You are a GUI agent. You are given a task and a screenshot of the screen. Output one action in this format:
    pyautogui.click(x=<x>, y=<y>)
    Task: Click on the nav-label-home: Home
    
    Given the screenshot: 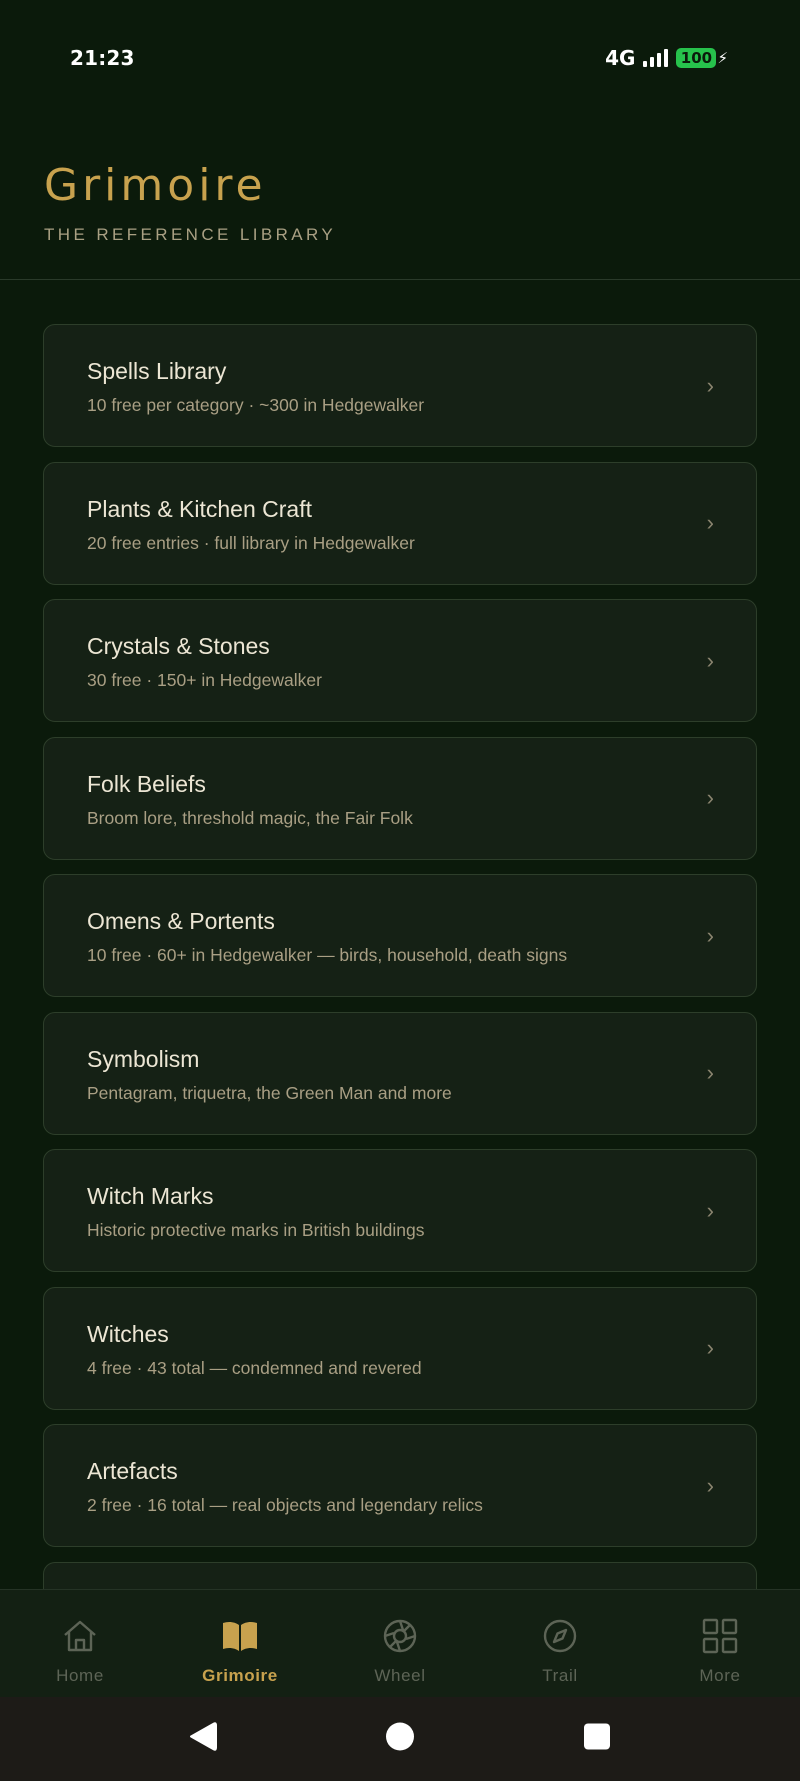 What is the action you would take?
    pyautogui.click(x=80, y=1675)
    